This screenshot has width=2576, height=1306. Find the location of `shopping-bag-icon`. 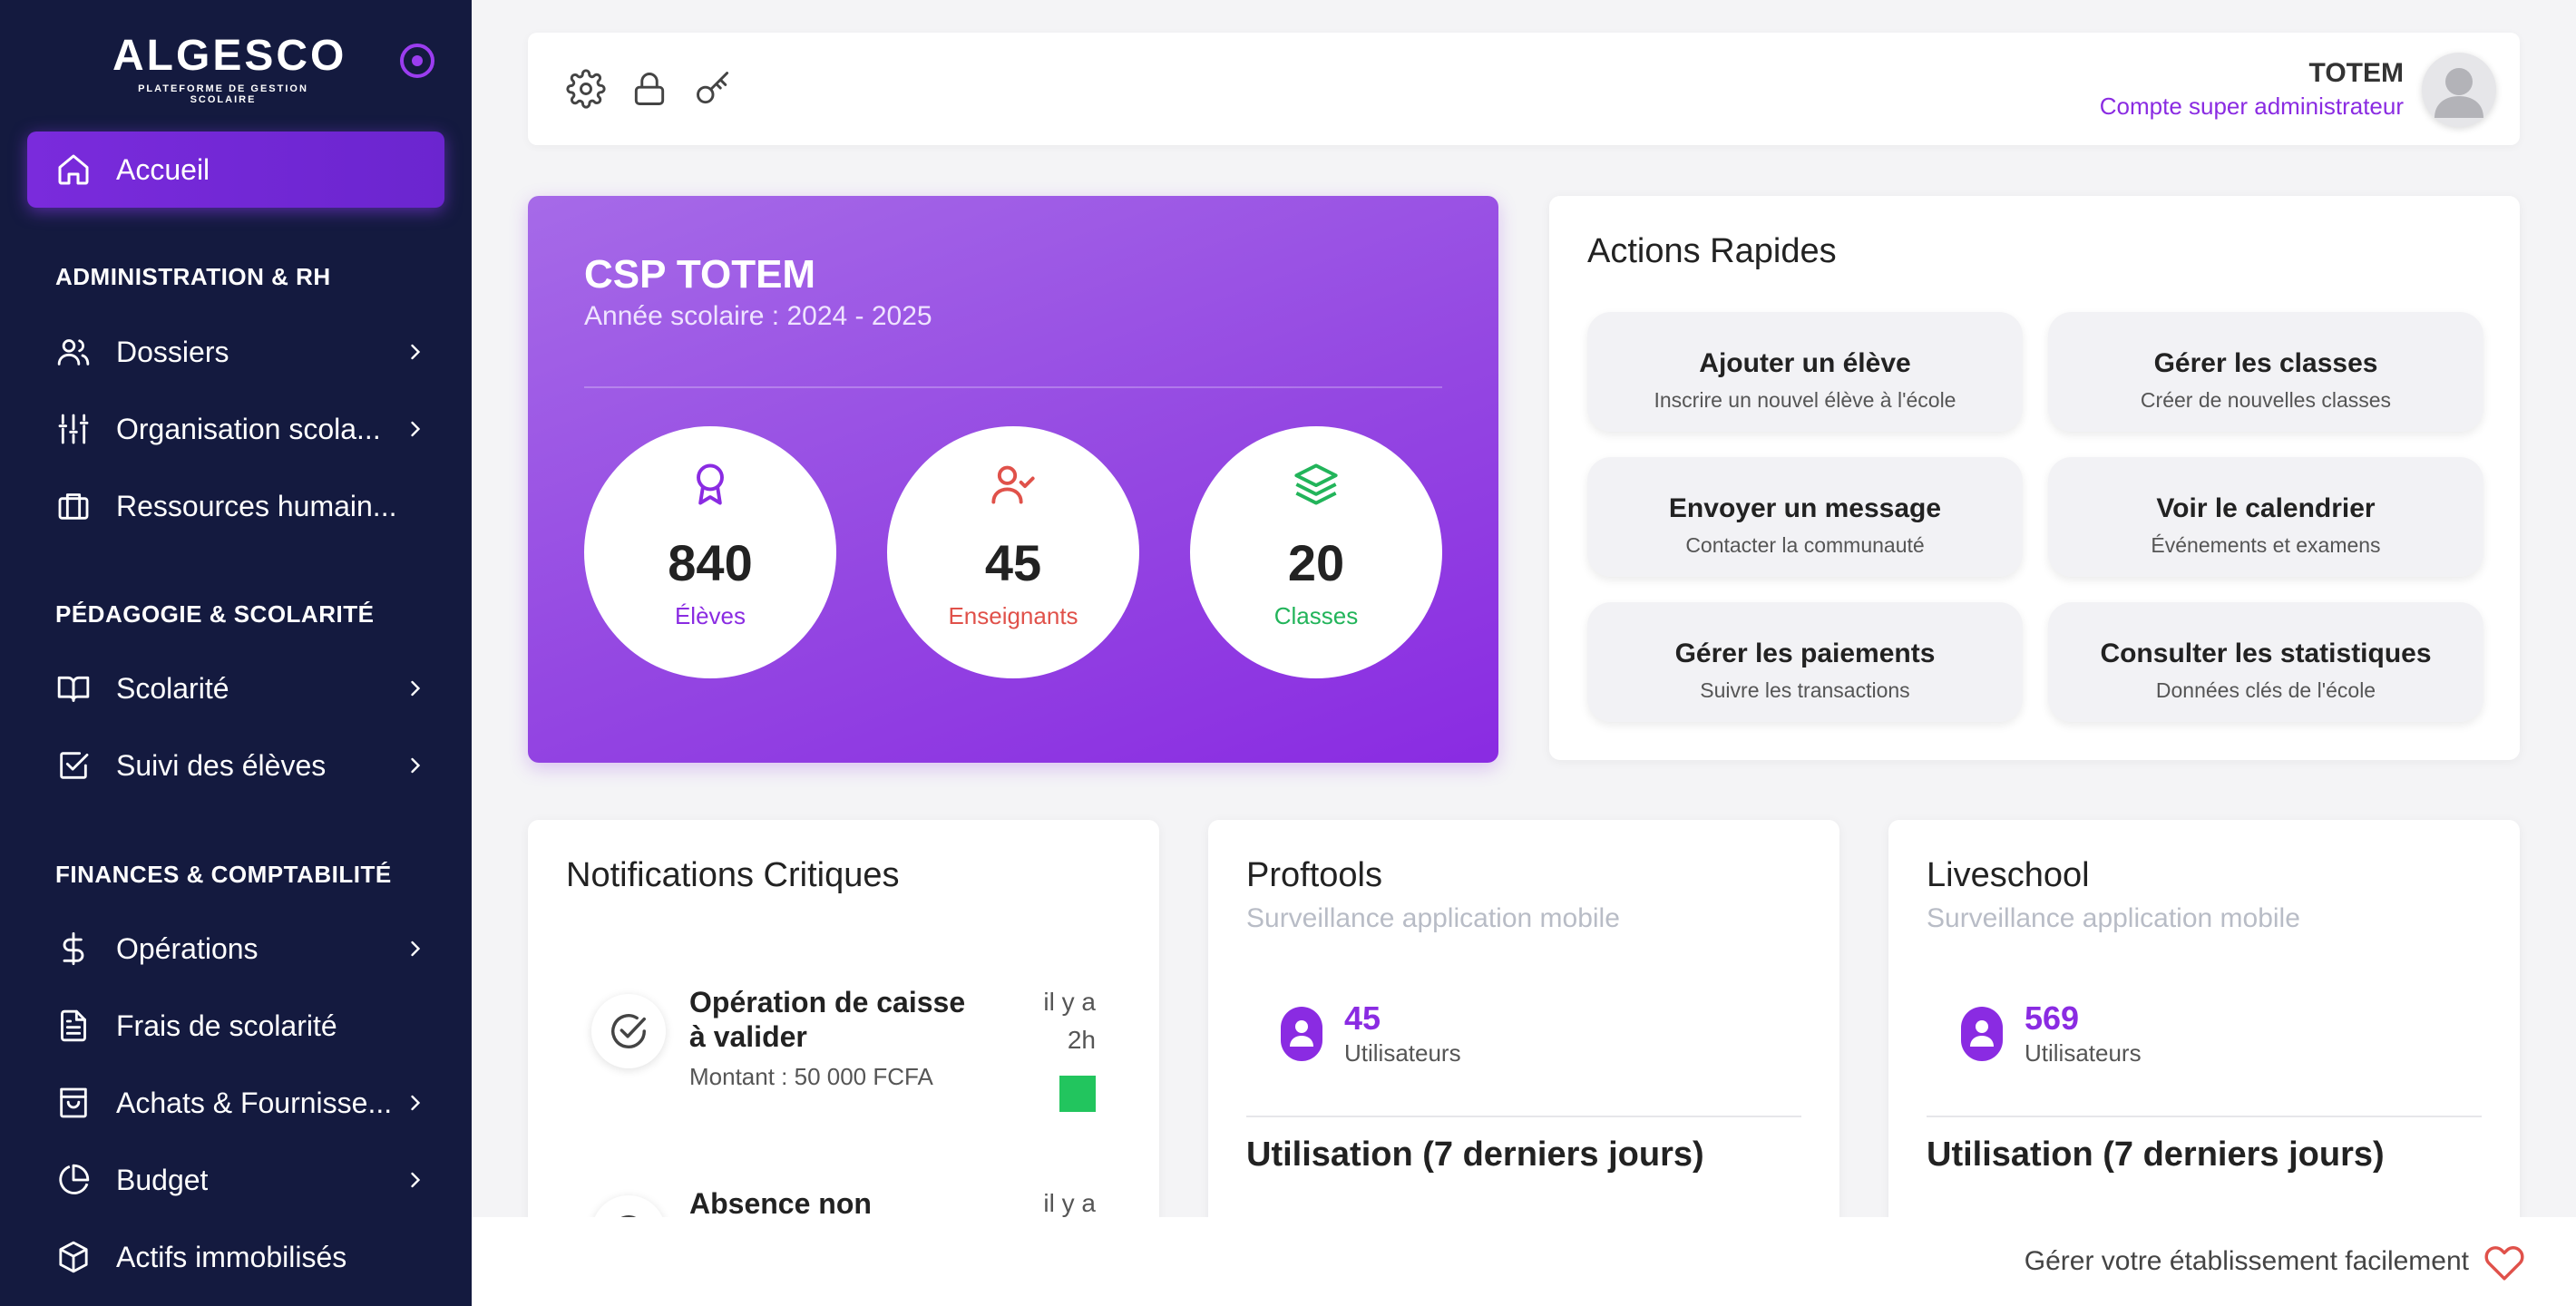

shopping-bag-icon is located at coordinates (73, 1103).